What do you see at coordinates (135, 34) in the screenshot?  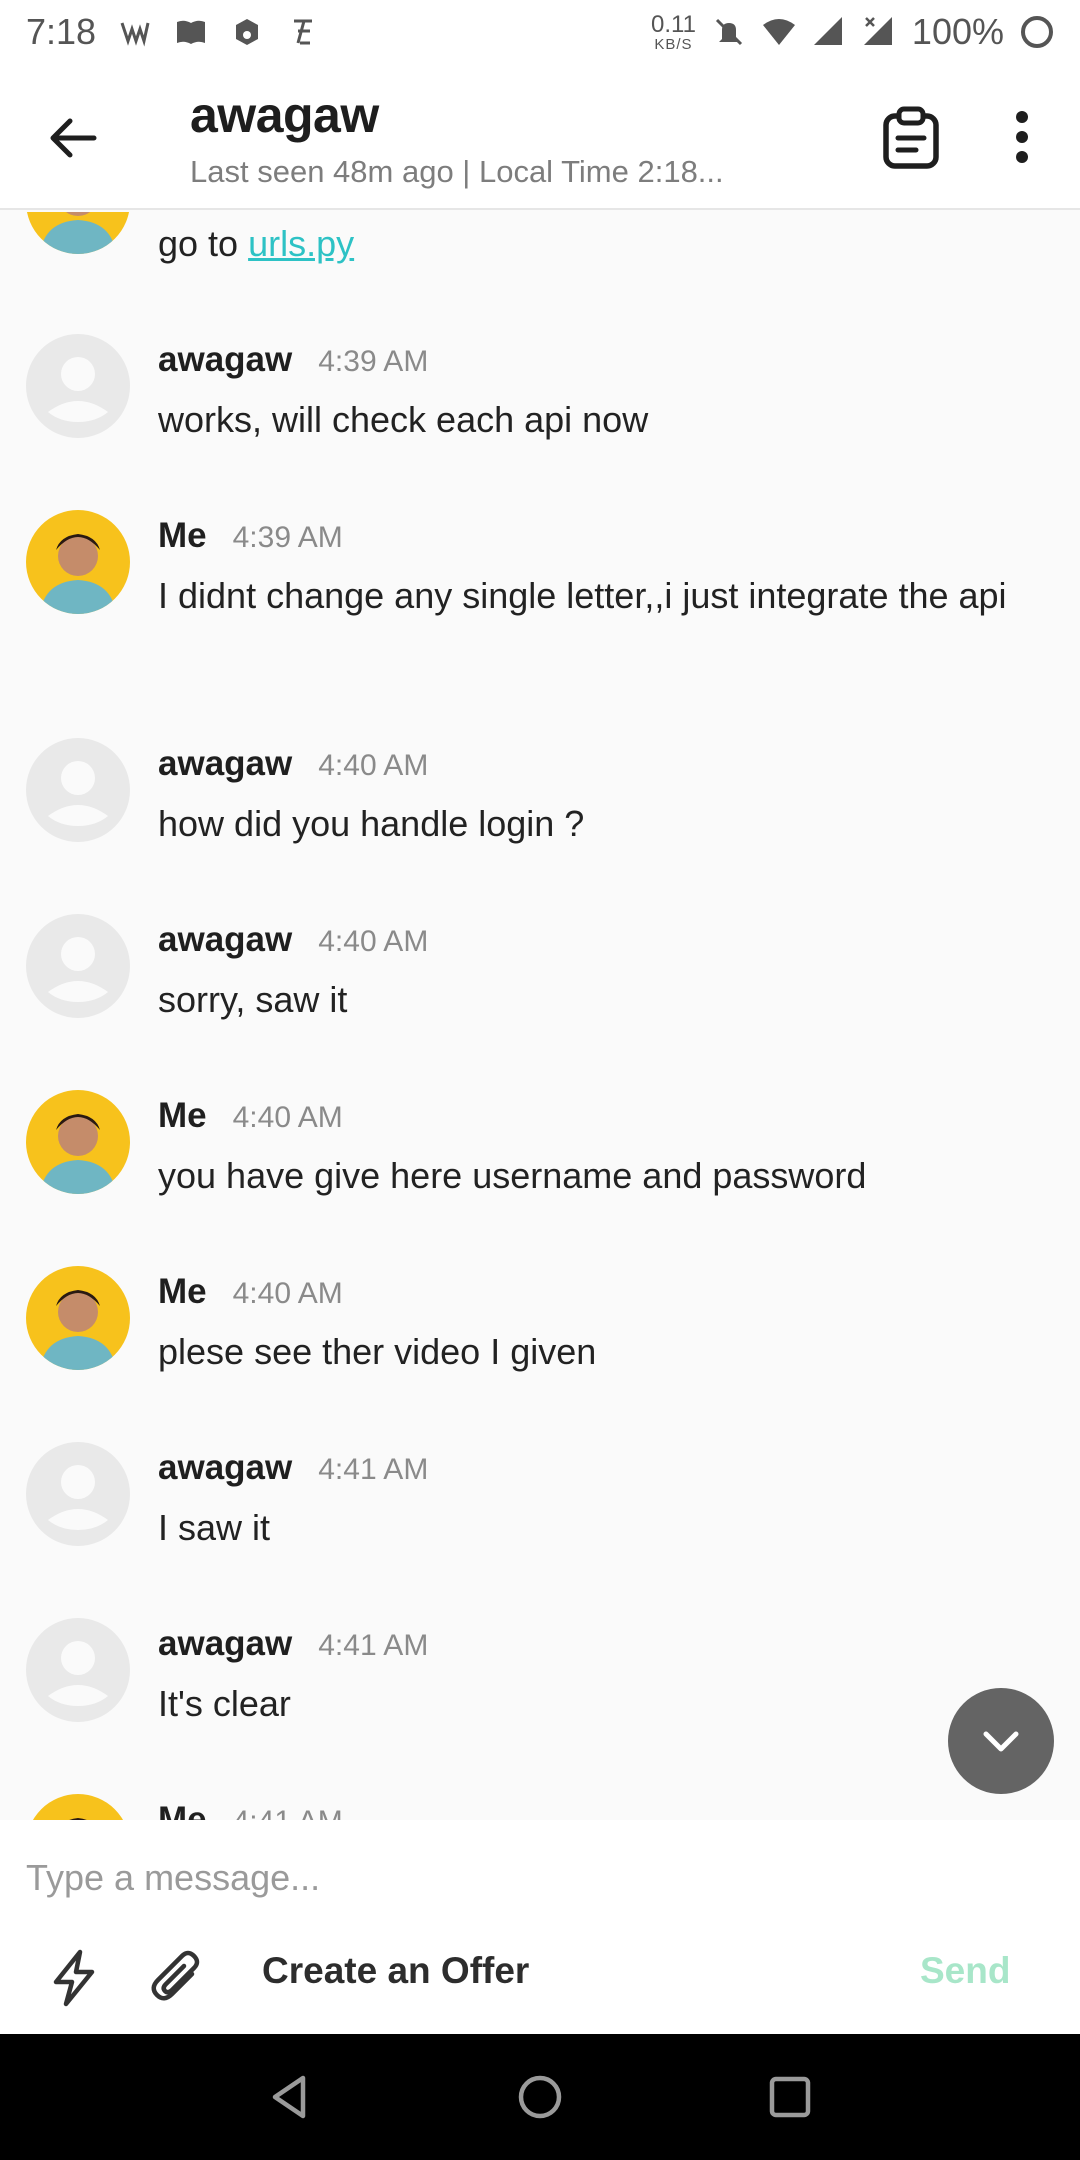 I see `notification-icon` at bounding box center [135, 34].